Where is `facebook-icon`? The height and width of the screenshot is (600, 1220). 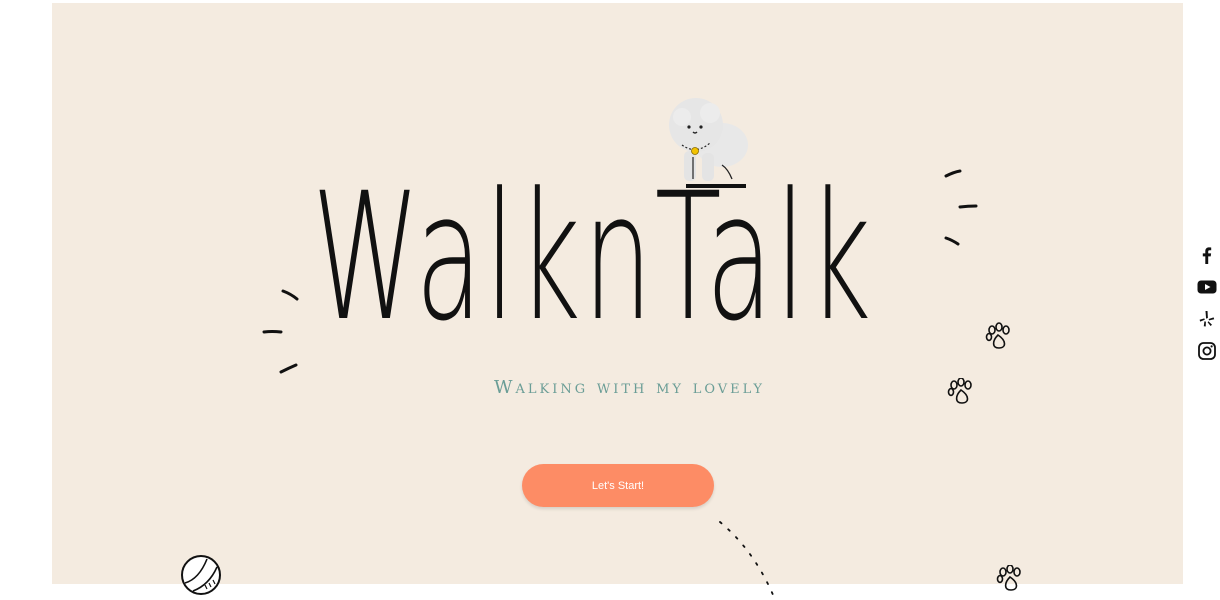 facebook-icon is located at coordinates (1207, 255).